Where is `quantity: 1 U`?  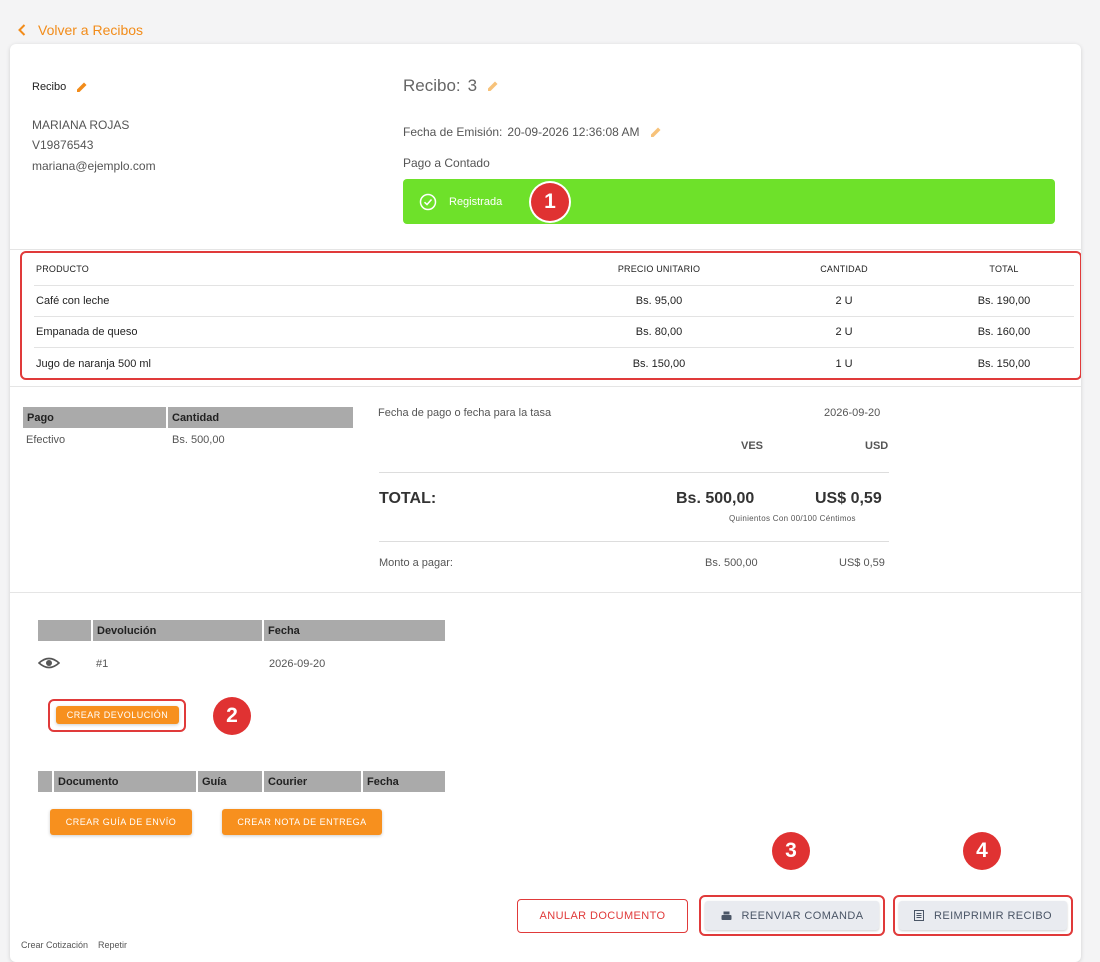 quantity: 1 U is located at coordinates (844, 363).